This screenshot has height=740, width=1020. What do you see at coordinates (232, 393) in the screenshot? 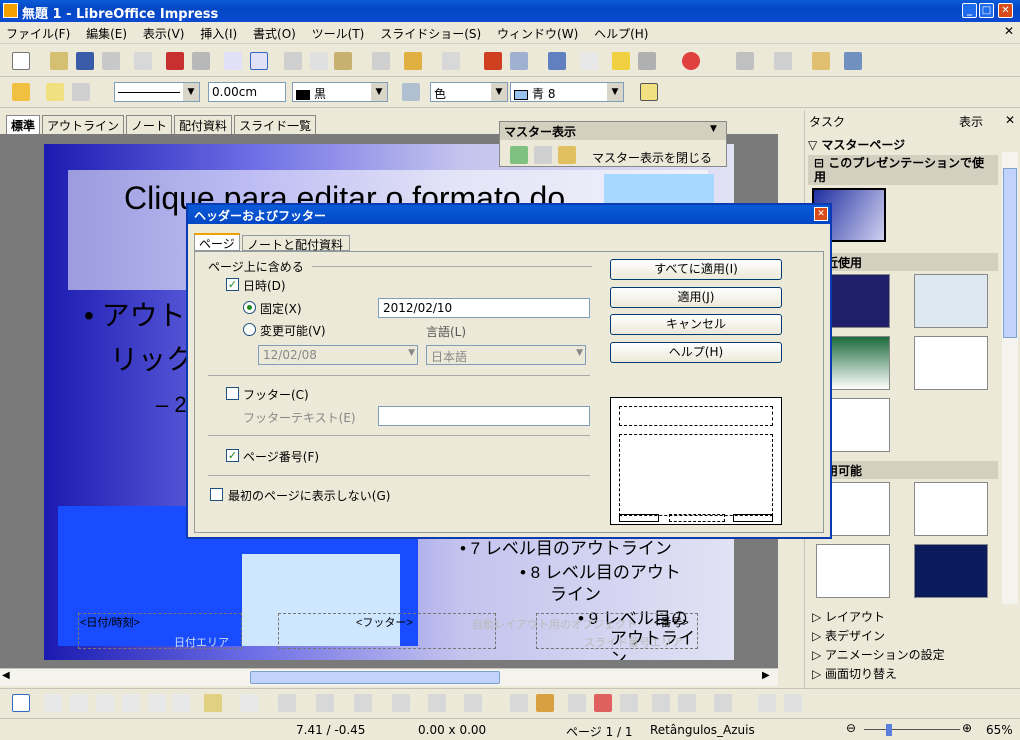
I see `footer-checkbox` at bounding box center [232, 393].